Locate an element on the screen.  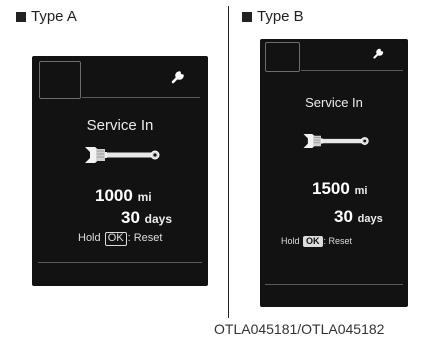
type-b-heading: Type B is located at coordinates (273, 16).